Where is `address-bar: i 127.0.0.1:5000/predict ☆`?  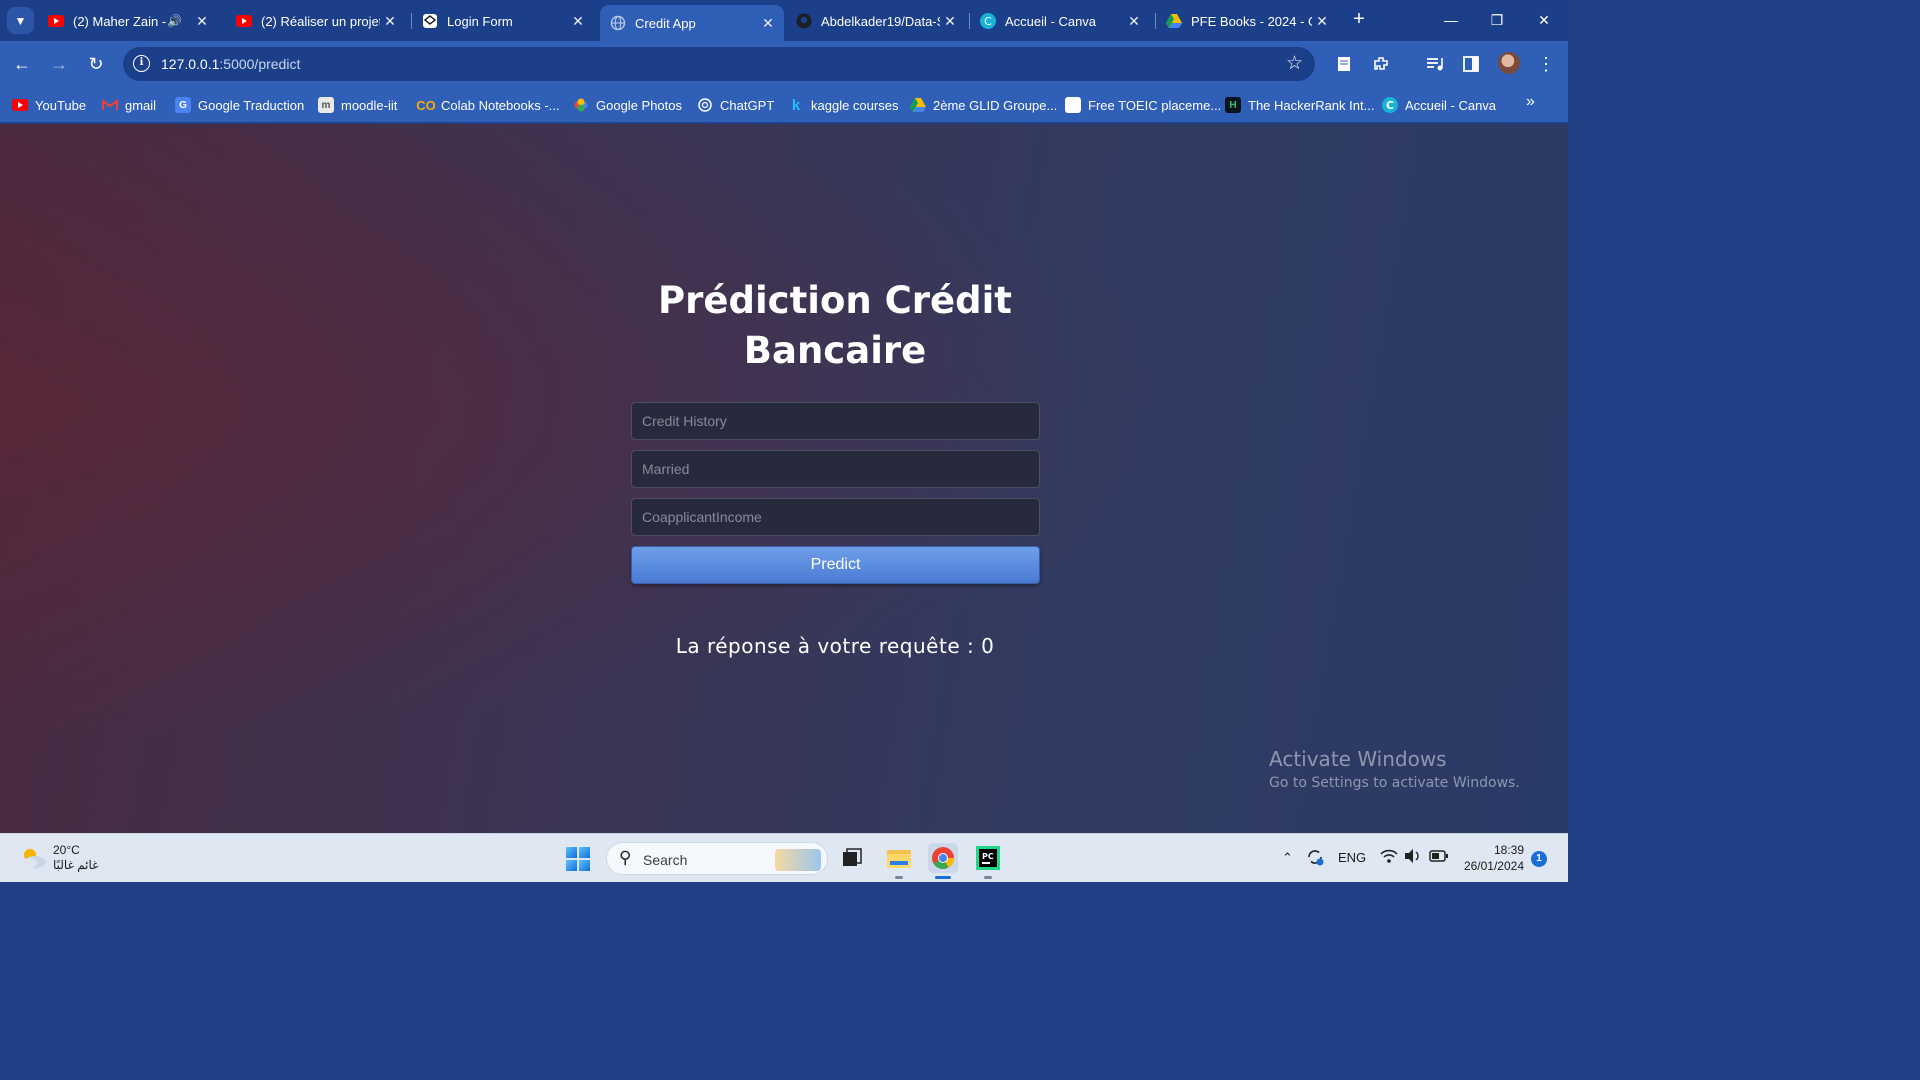
address-bar: i 127.0.0.1:5000/predict ☆ is located at coordinates (719, 64).